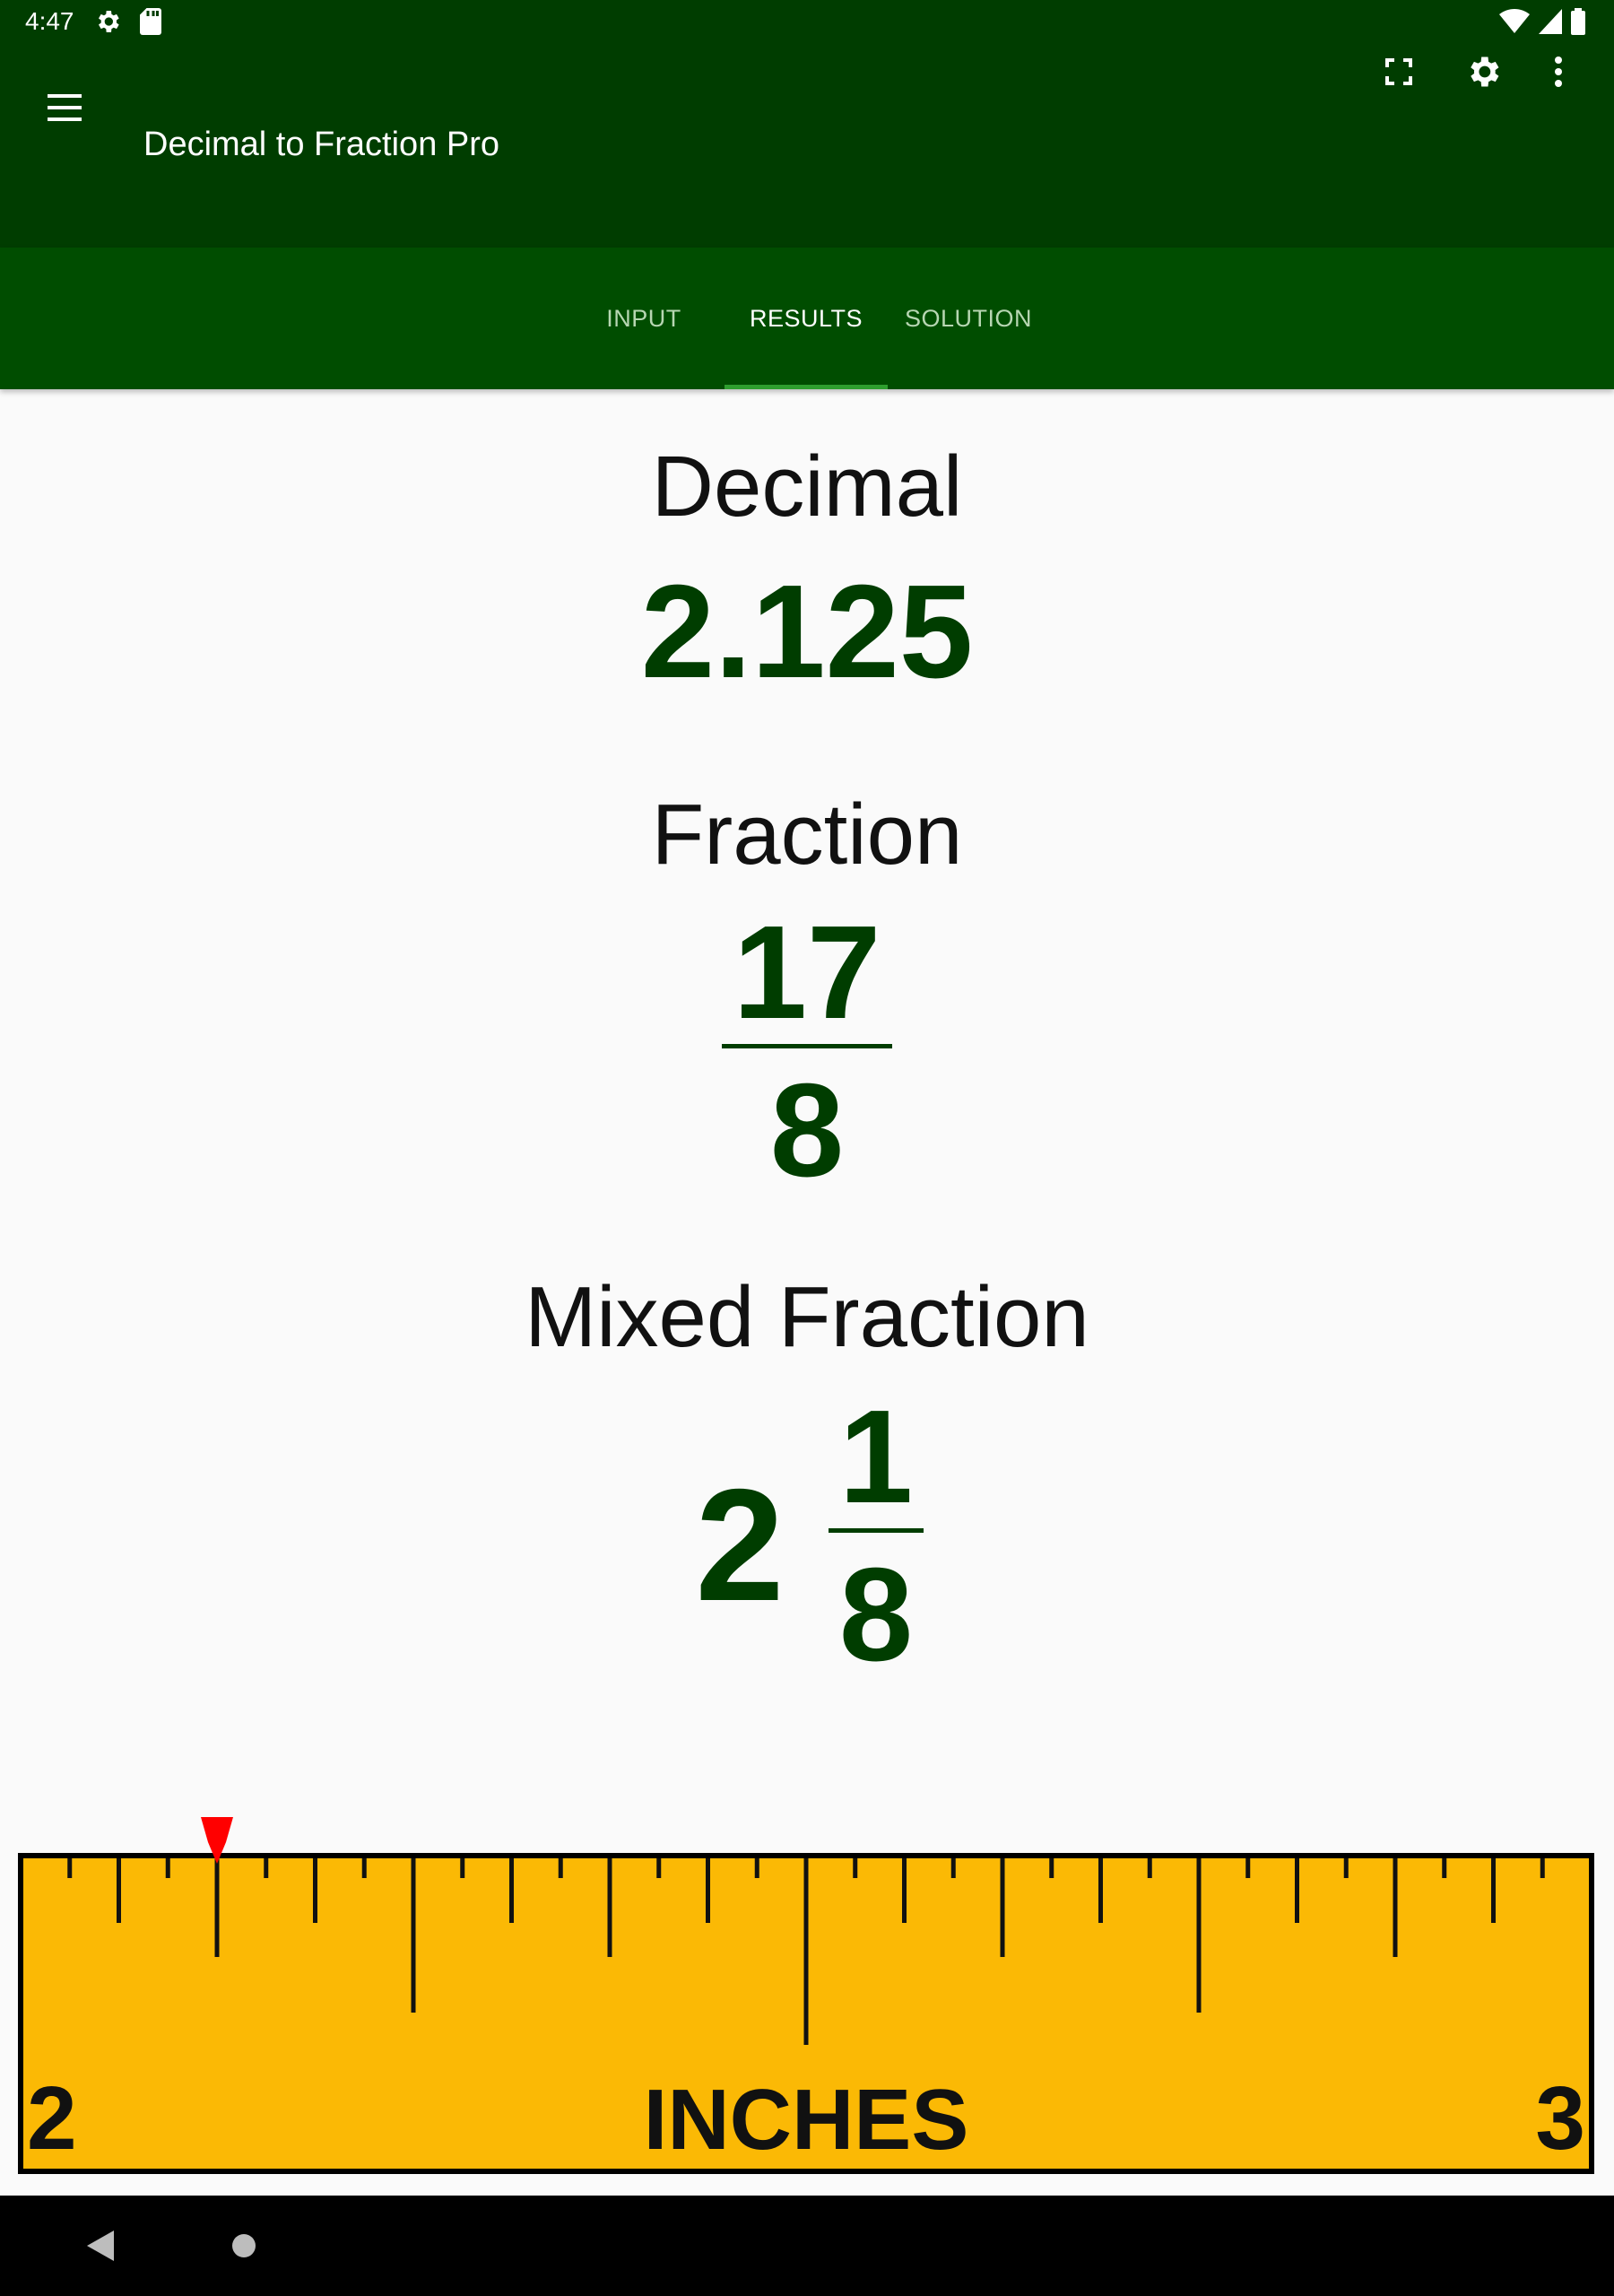 The image size is (1614, 2296). What do you see at coordinates (109, 21) in the screenshot?
I see `settings-gear-icon` at bounding box center [109, 21].